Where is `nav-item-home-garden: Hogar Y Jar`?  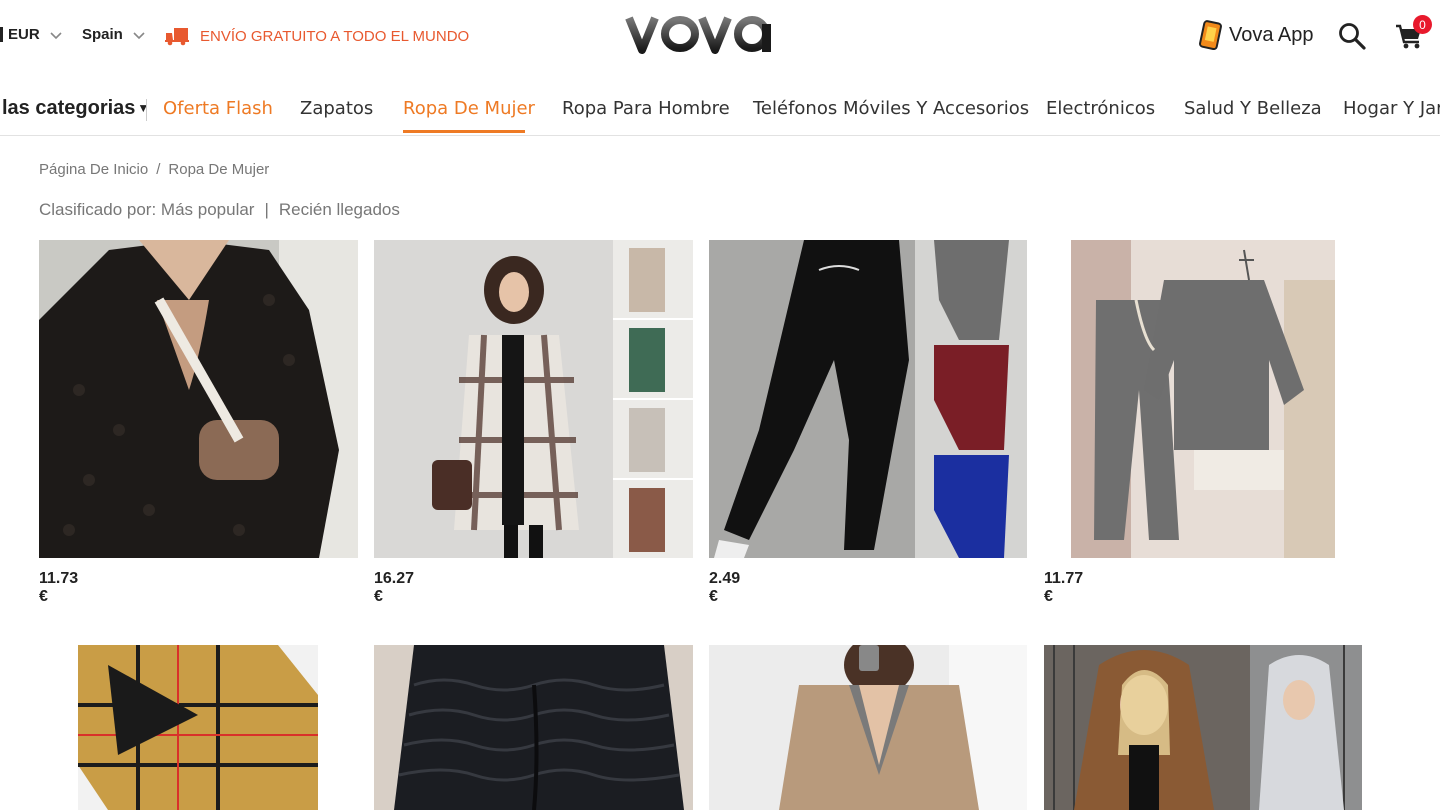
nav-item-home-garden: Hogar Y Jar is located at coordinates (1391, 117).